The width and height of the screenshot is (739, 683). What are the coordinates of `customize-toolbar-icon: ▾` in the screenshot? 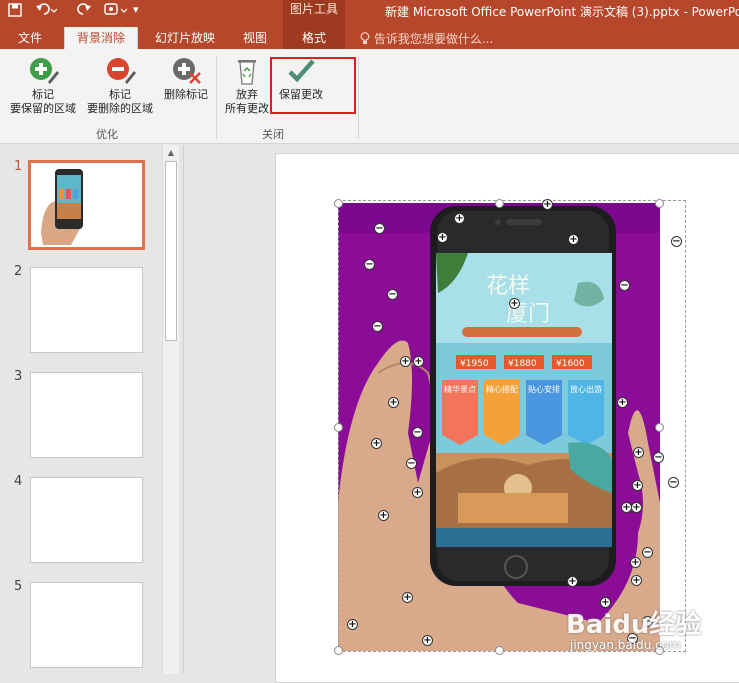 It's located at (136, 9).